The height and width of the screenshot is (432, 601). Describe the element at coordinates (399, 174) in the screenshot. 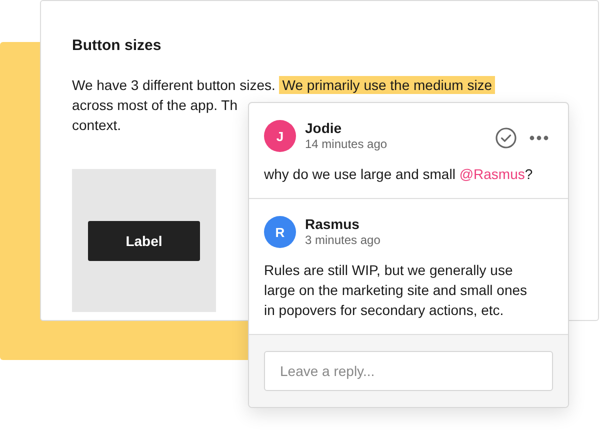

I see `comment-text: why do we use large and small @Rasmus?` at that location.